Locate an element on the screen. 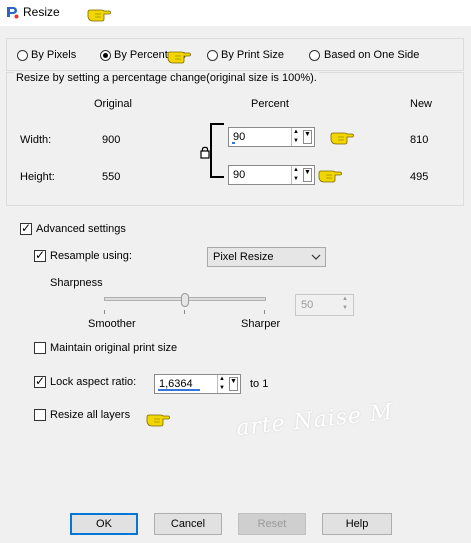 The image size is (471, 543). resample-select: Pixel Resize is located at coordinates (266, 257).